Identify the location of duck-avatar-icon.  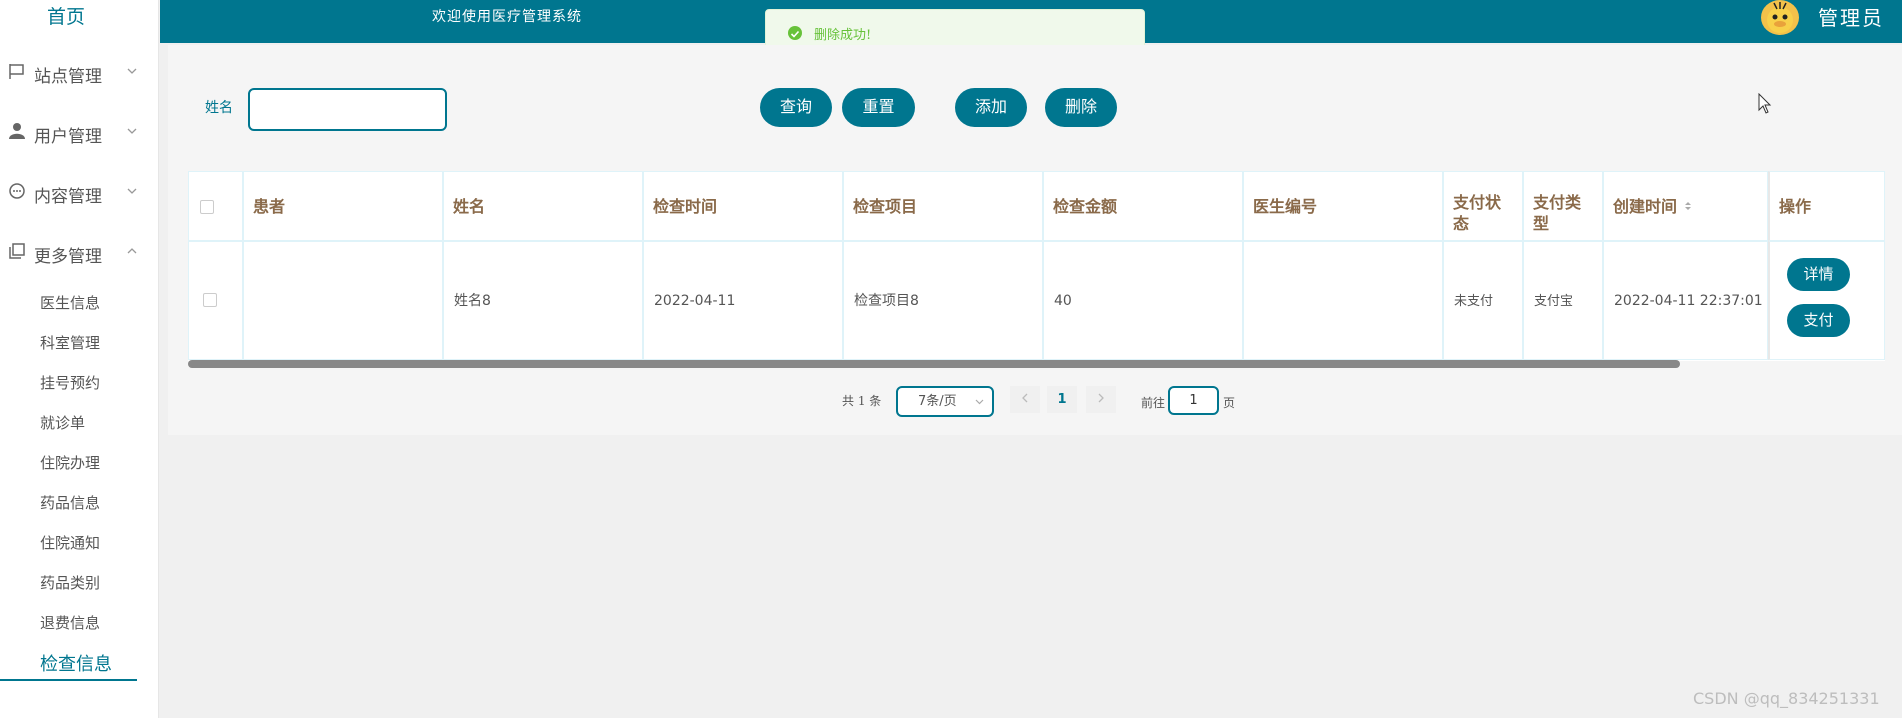
(1780, 17).